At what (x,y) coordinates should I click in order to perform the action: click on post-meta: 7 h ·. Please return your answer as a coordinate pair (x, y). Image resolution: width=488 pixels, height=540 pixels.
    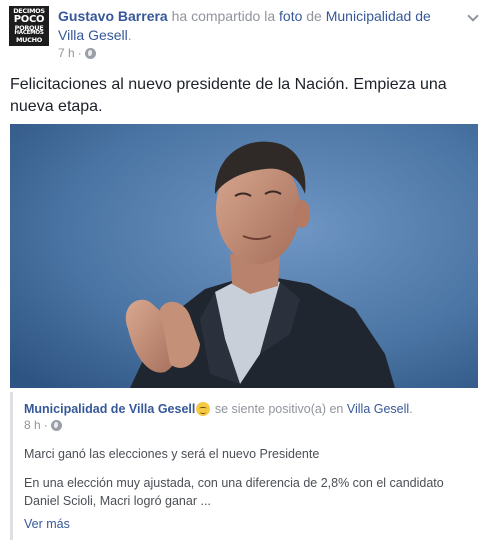
    Looking at the image, I should click on (77, 53).